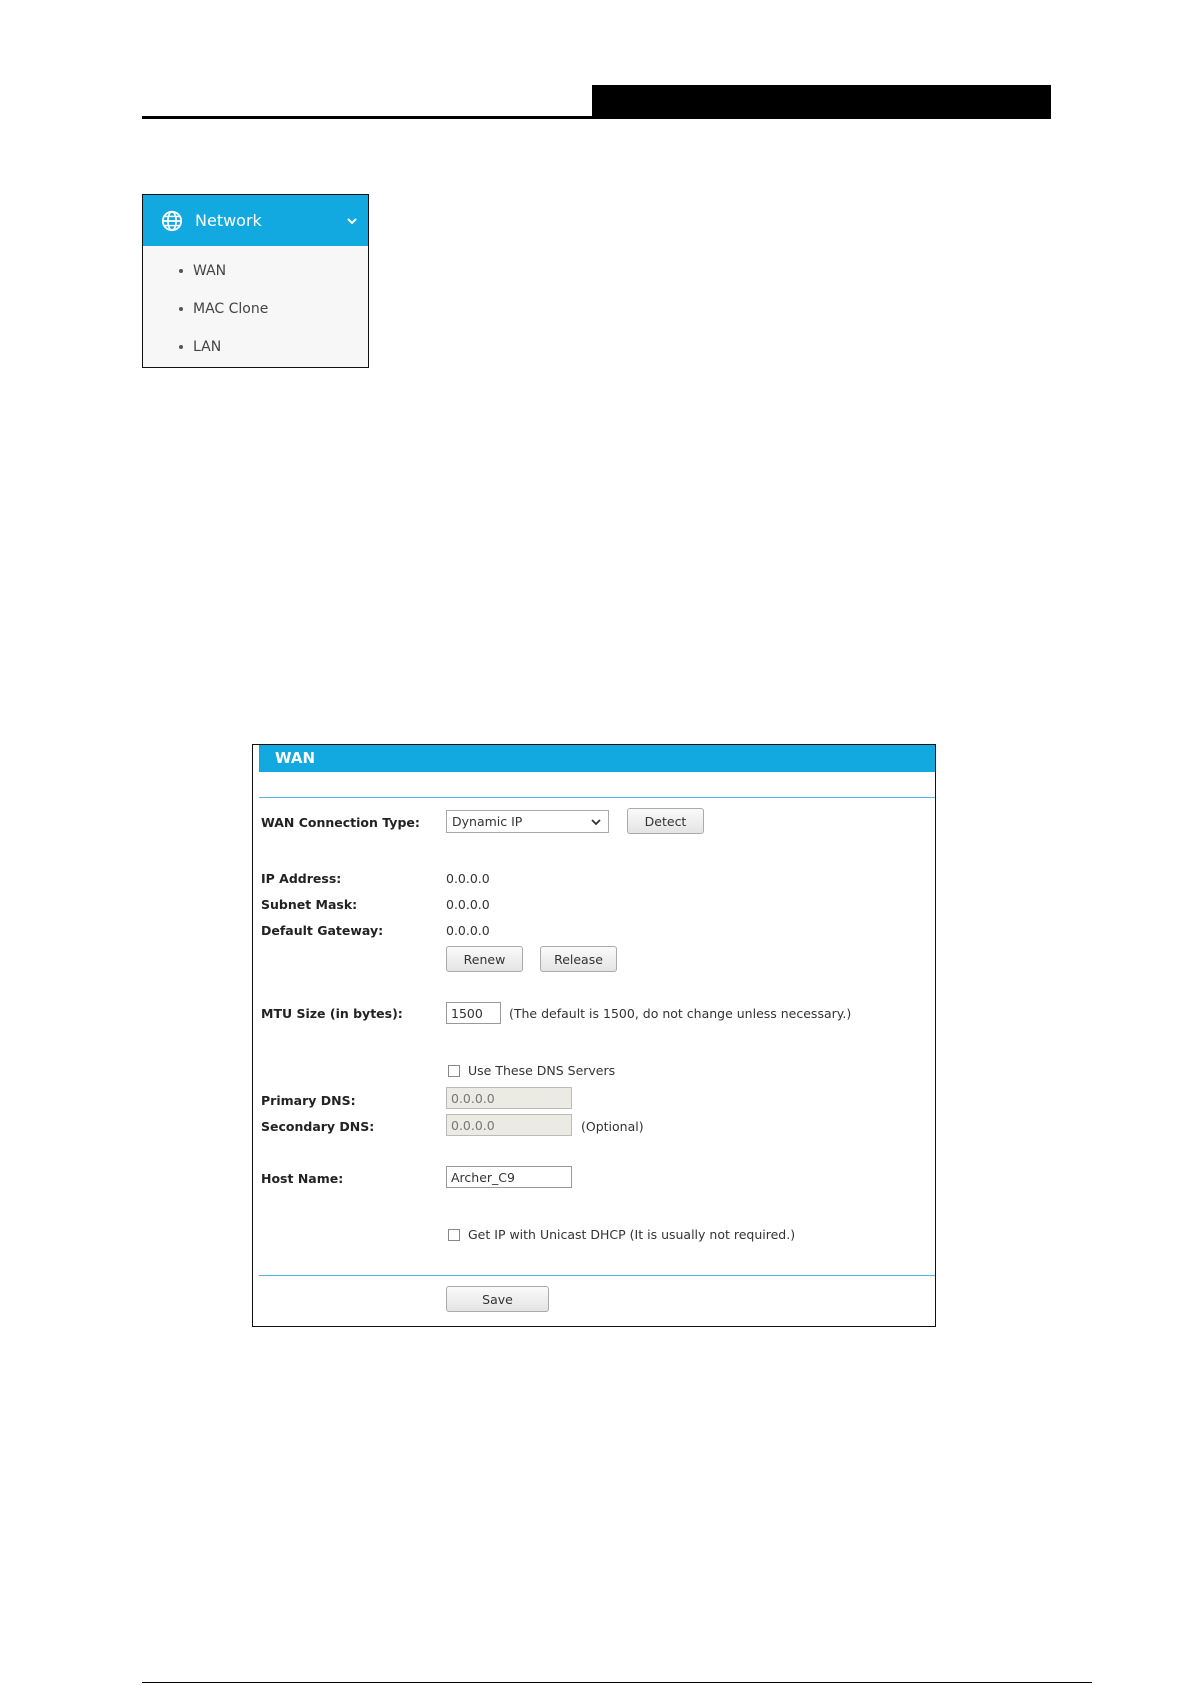  I want to click on ip-address-label: IP Address:, so click(301, 878).